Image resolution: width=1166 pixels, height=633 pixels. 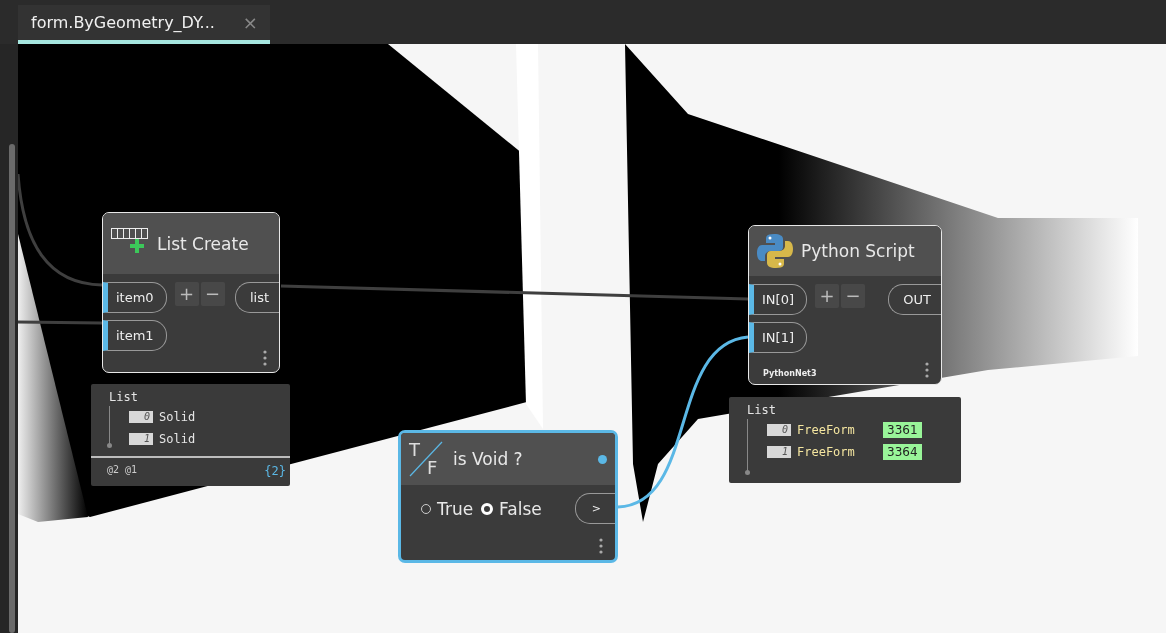 I want to click on python-logo-icon, so click(x=775, y=251).